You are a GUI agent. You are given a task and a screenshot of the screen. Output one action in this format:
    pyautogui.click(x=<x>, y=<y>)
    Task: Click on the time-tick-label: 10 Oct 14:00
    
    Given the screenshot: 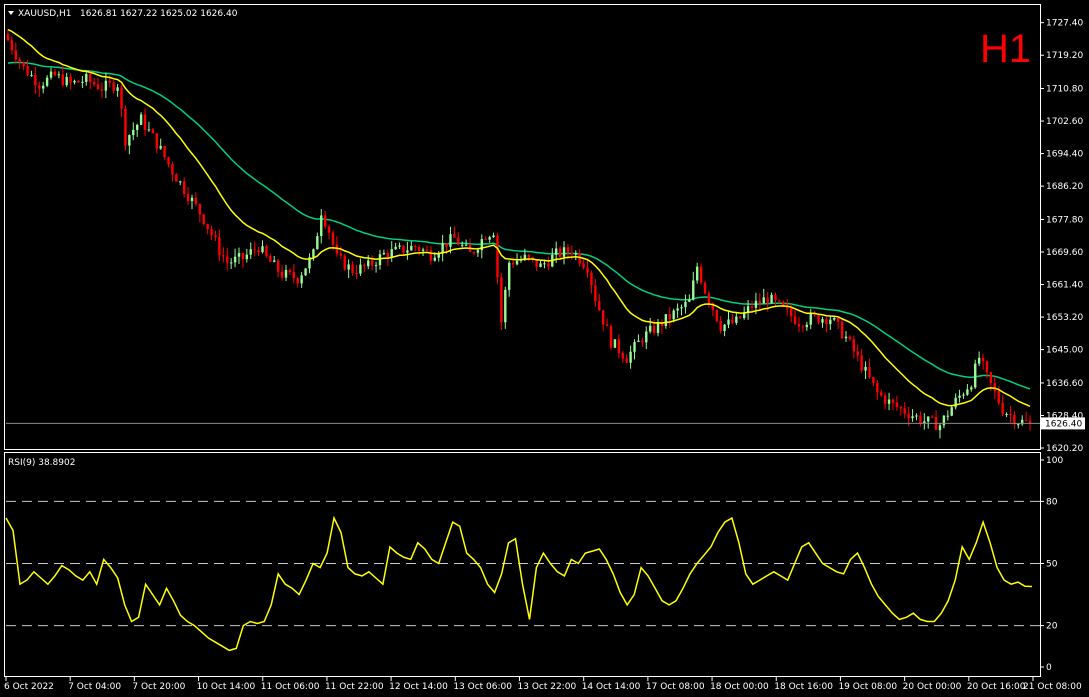 What is the action you would take?
    pyautogui.click(x=226, y=687)
    